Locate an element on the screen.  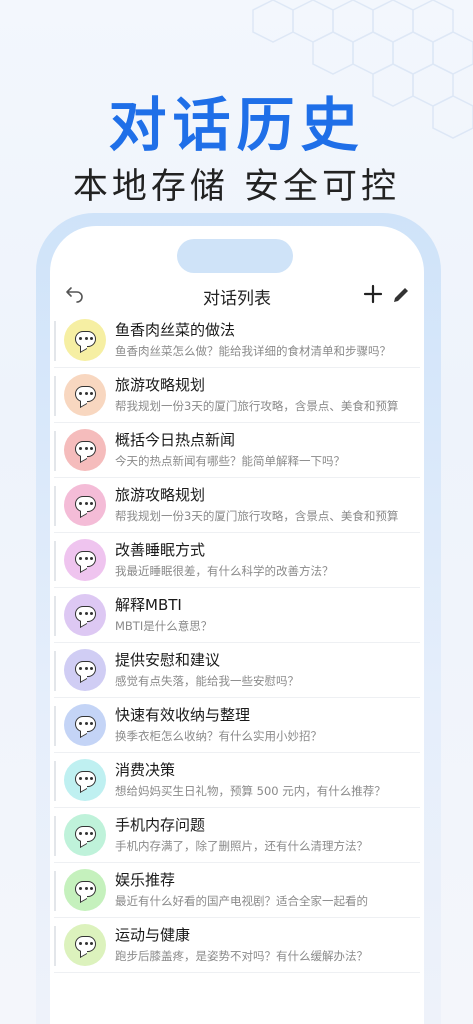
conversation-preview: 跑步后膝盖疼，是姿势不对吗？有什么缓解办法？ is located at coordinates (241, 956).